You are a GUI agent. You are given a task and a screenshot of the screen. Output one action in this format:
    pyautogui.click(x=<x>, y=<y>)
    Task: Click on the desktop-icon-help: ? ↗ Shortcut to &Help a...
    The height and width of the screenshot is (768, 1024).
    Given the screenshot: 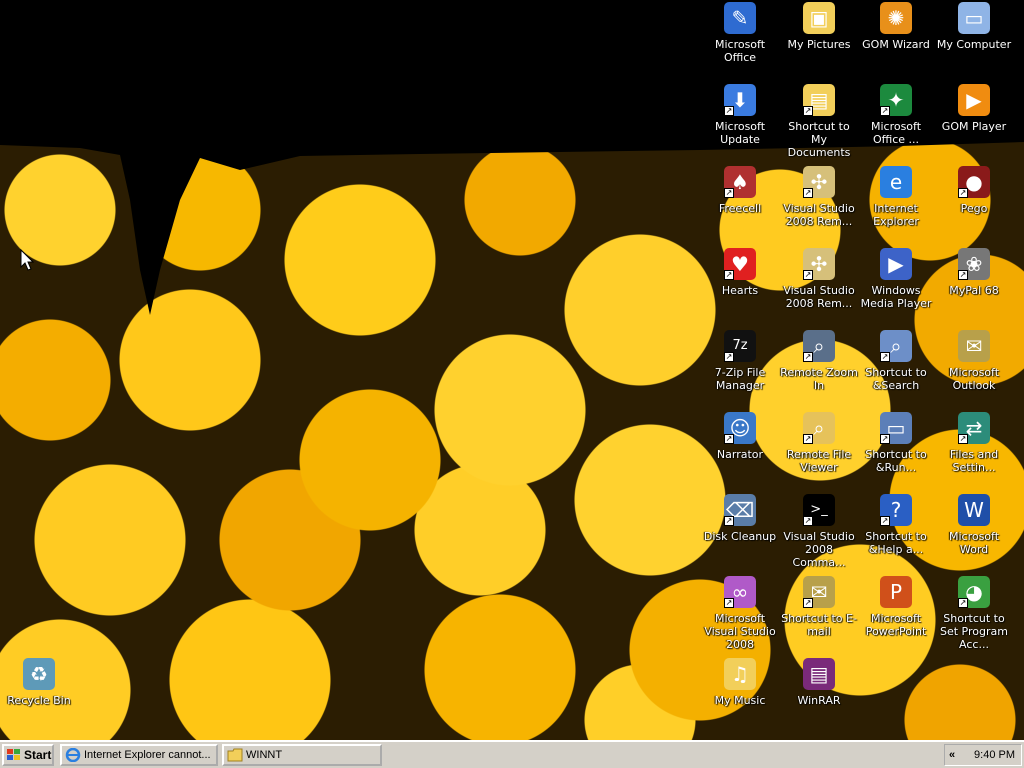 What is the action you would take?
    pyautogui.click(x=896, y=525)
    